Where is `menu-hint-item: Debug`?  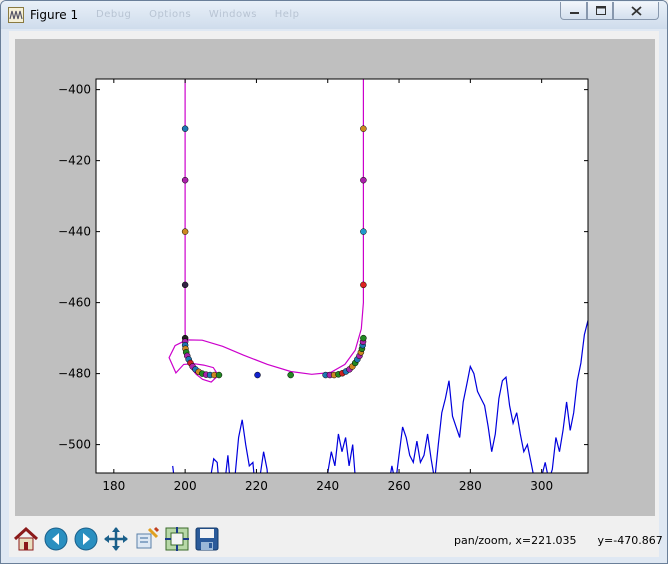
menu-hint-item: Debug is located at coordinates (114, 14).